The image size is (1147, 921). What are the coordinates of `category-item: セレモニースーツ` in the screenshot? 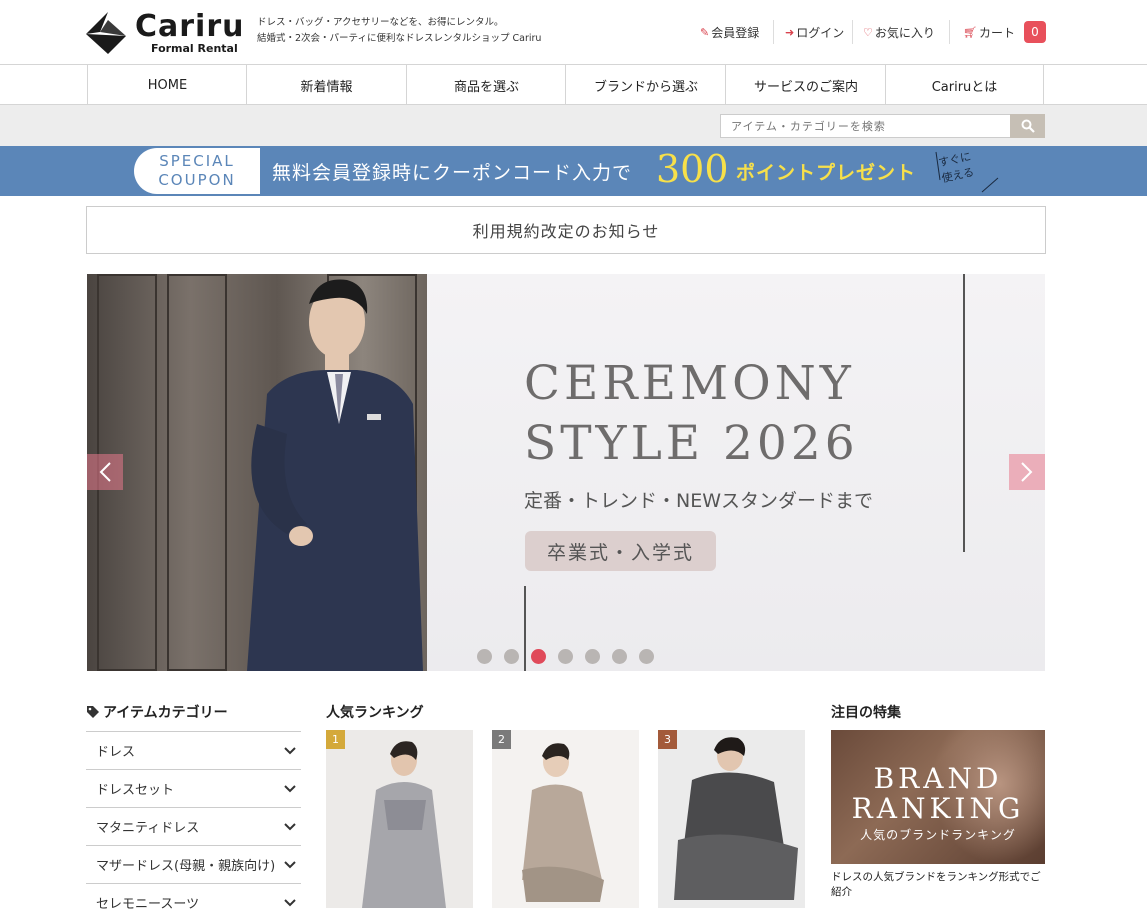 It's located at (193, 902).